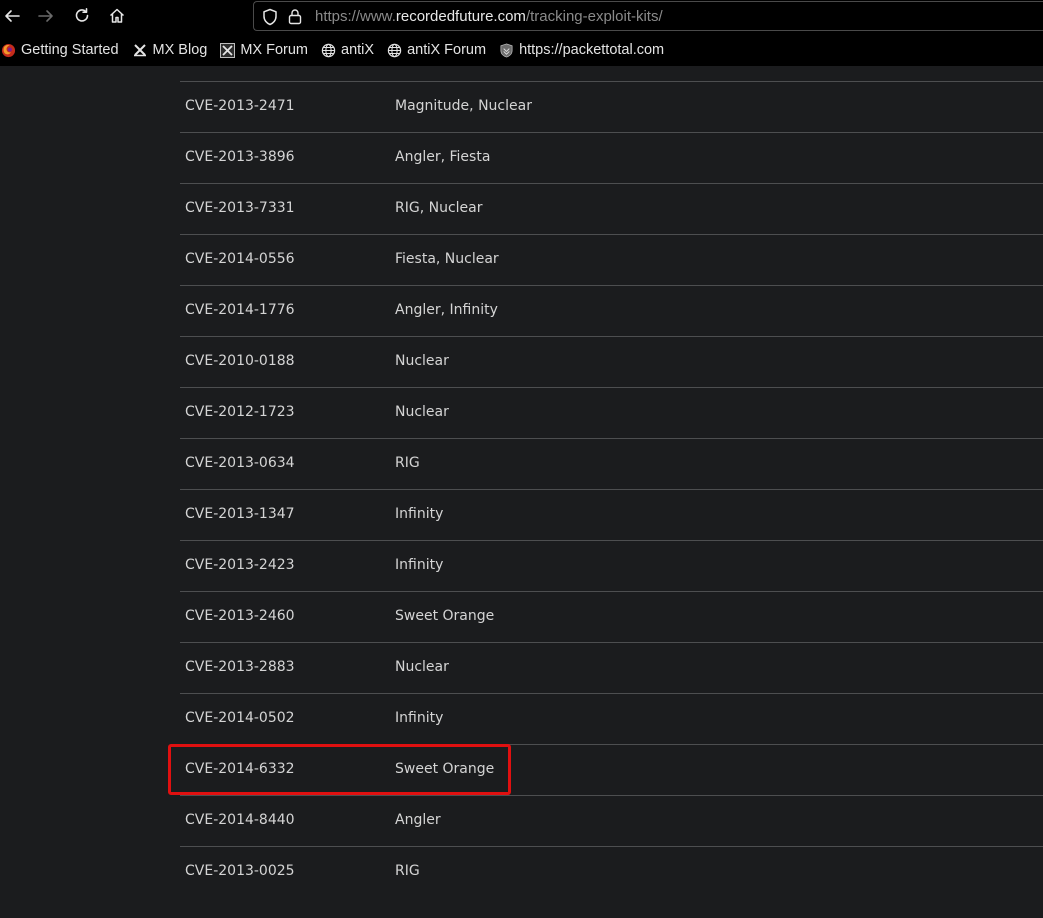  What do you see at coordinates (240, 310) in the screenshot?
I see `cve-id-cell: CVE-2014-1776` at bounding box center [240, 310].